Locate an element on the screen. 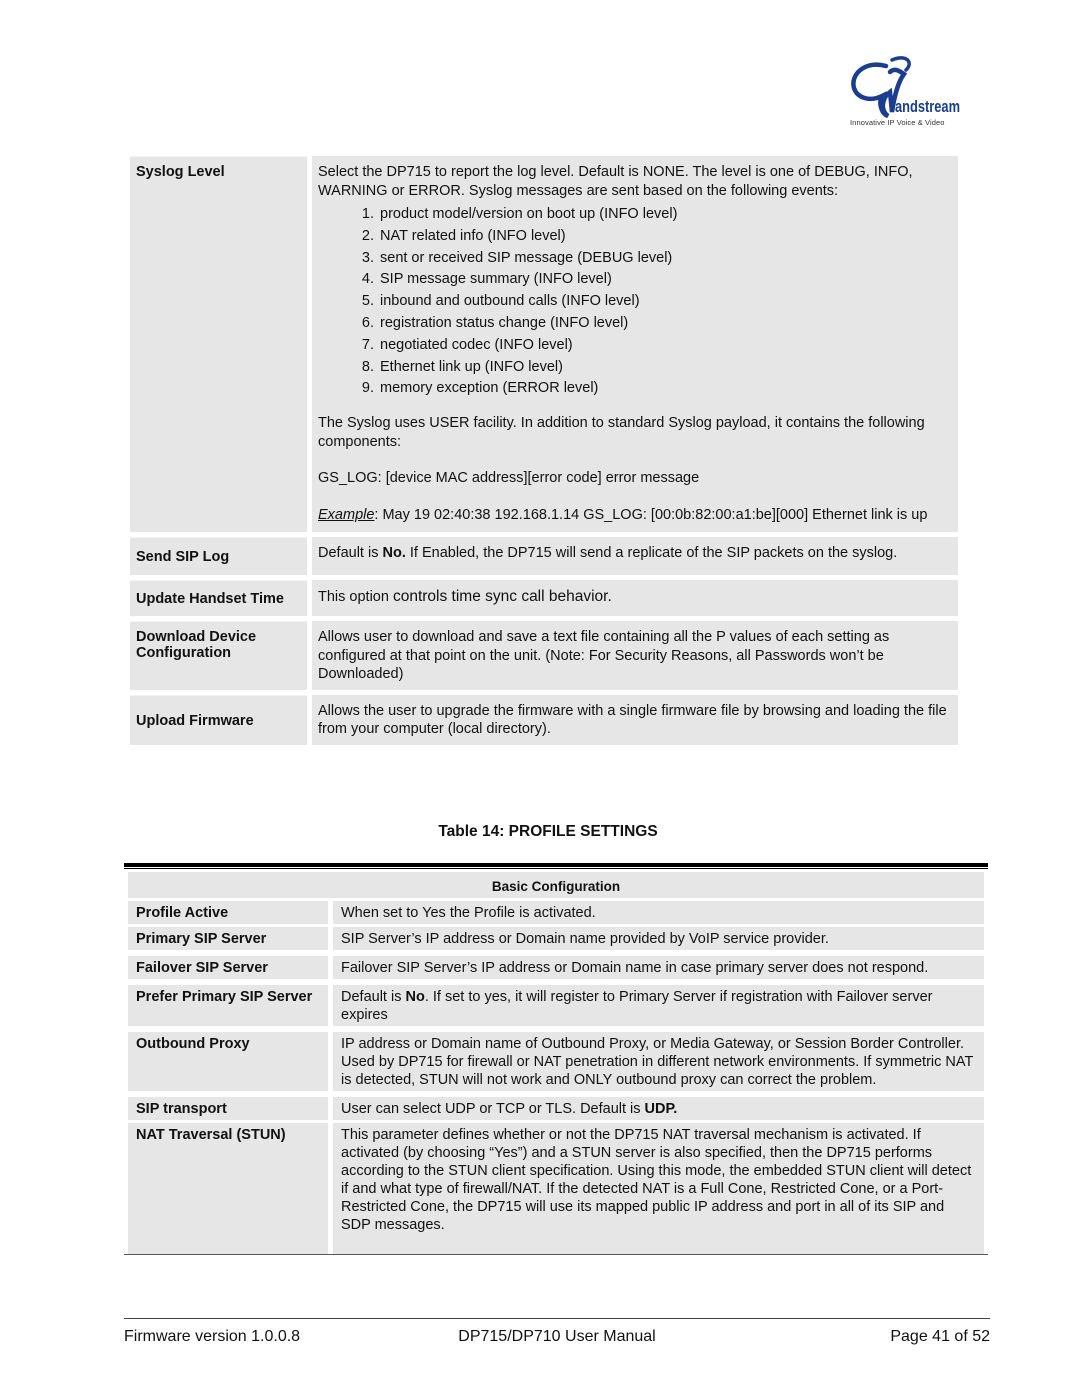 The width and height of the screenshot is (1080, 1397). row-label: Upload Firmware is located at coordinates (218, 719).